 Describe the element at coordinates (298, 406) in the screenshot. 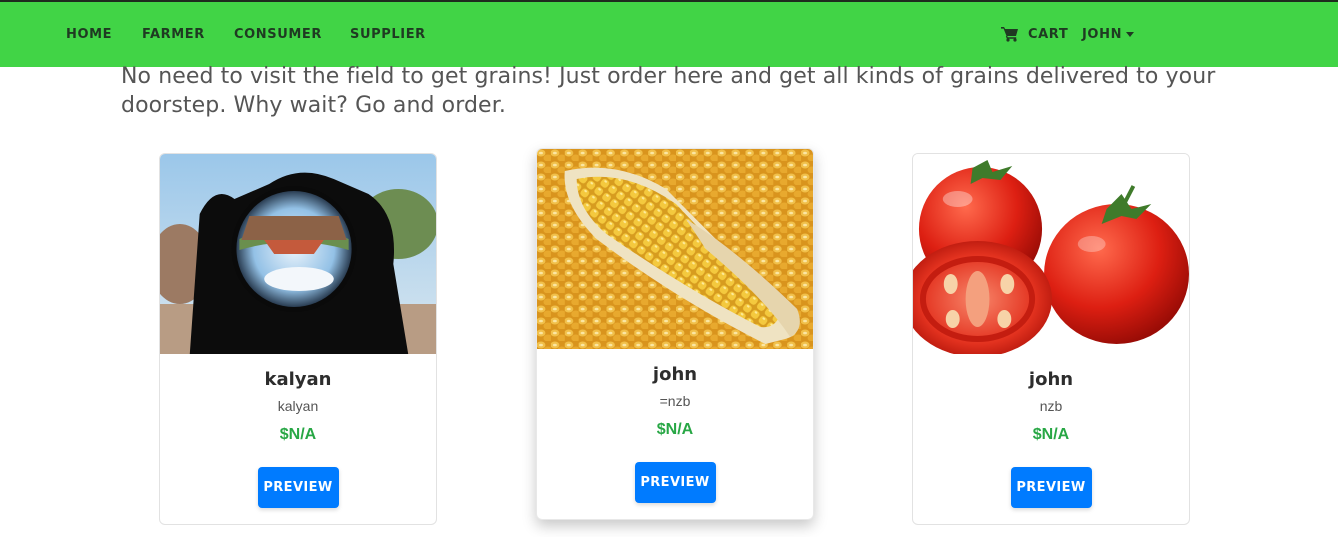

I see `product-subtitle: kalyan` at that location.